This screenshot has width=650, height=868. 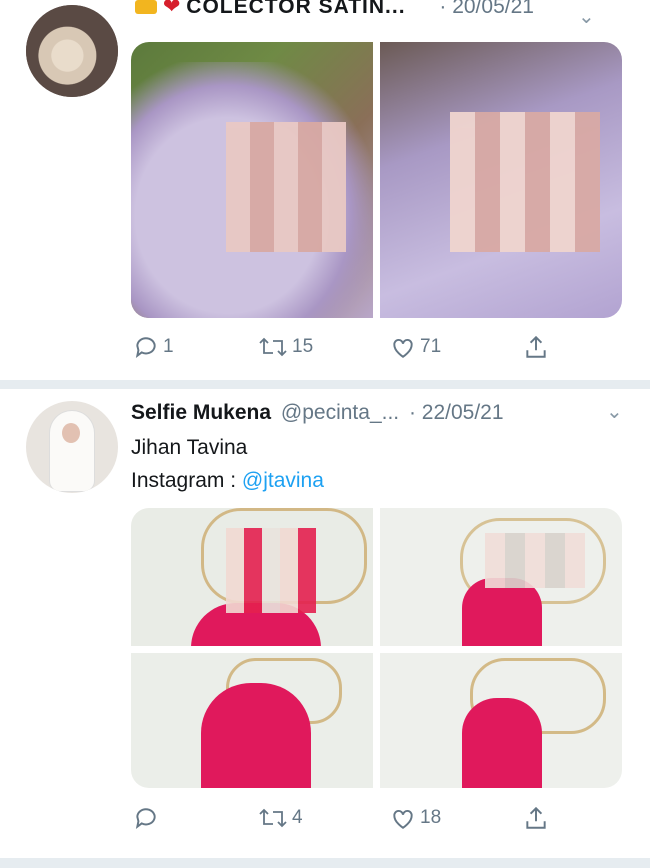 What do you see at coordinates (146, 7) in the screenshot?
I see `hand-icon` at bounding box center [146, 7].